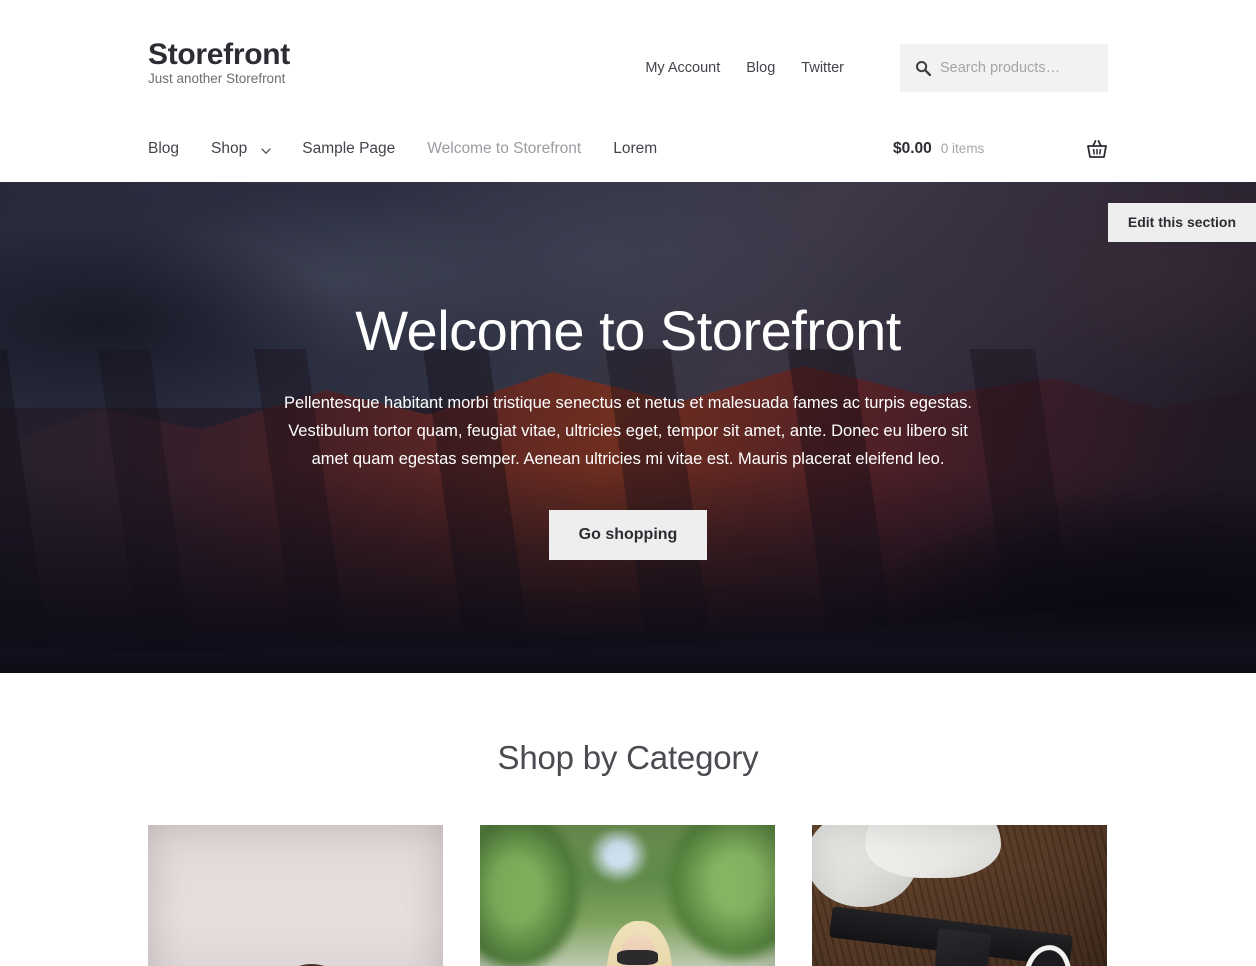 Image resolution: width=1256 pixels, height=966 pixels. I want to click on cart-summary: $0.00 0 items, so click(938, 149).